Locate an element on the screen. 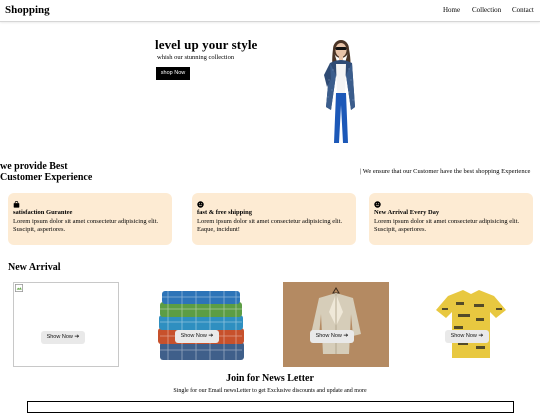 This screenshot has width=540, height=413. hero-title: level up your style is located at coordinates (206, 44).